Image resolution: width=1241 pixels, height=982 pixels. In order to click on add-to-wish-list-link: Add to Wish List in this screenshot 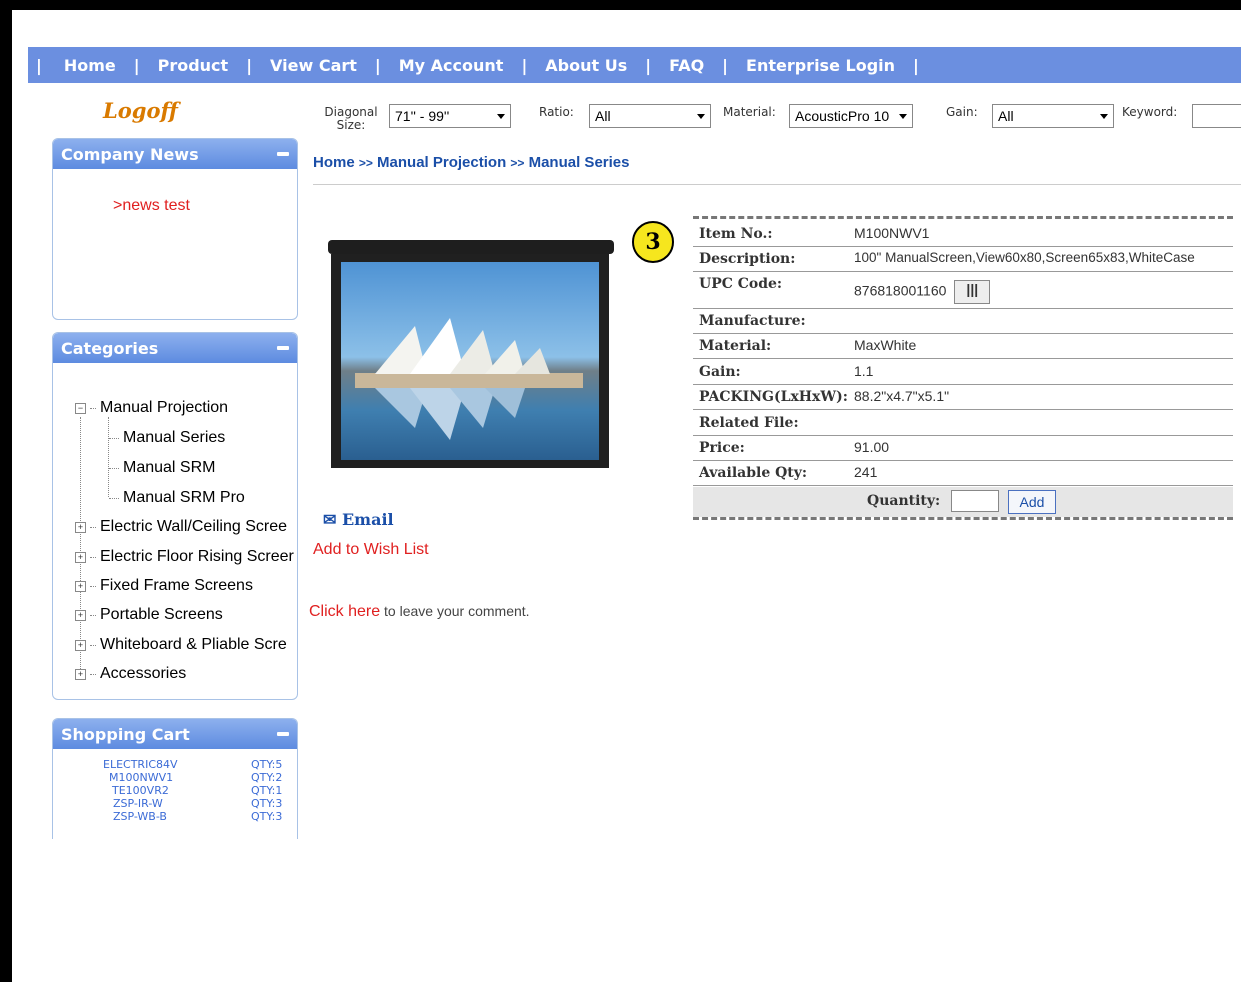, I will do `click(371, 550)`.